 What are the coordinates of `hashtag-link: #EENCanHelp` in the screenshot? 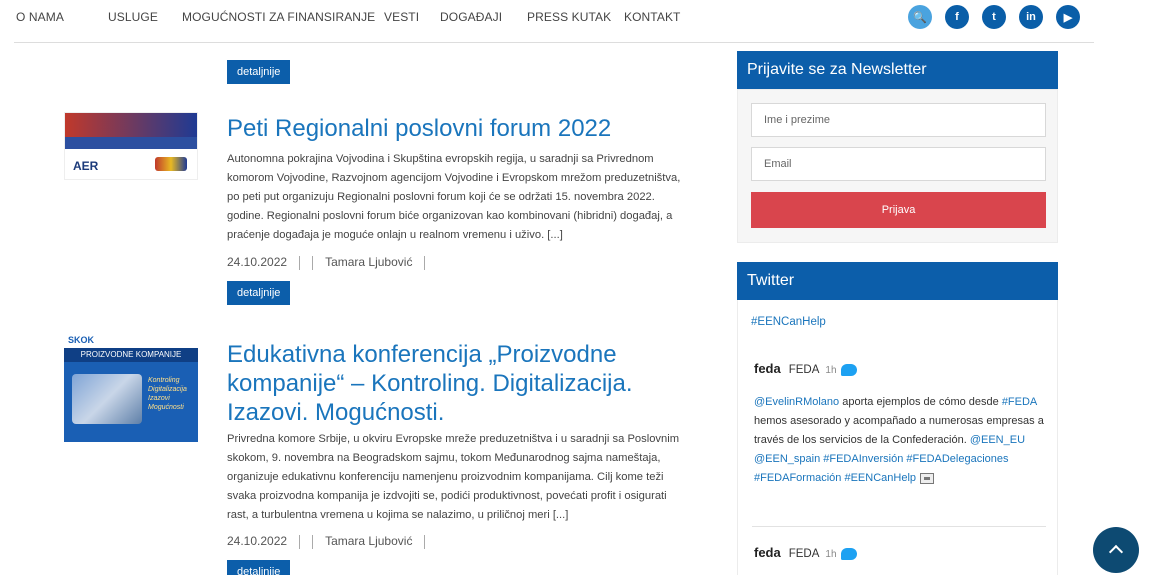 It's located at (788, 322).